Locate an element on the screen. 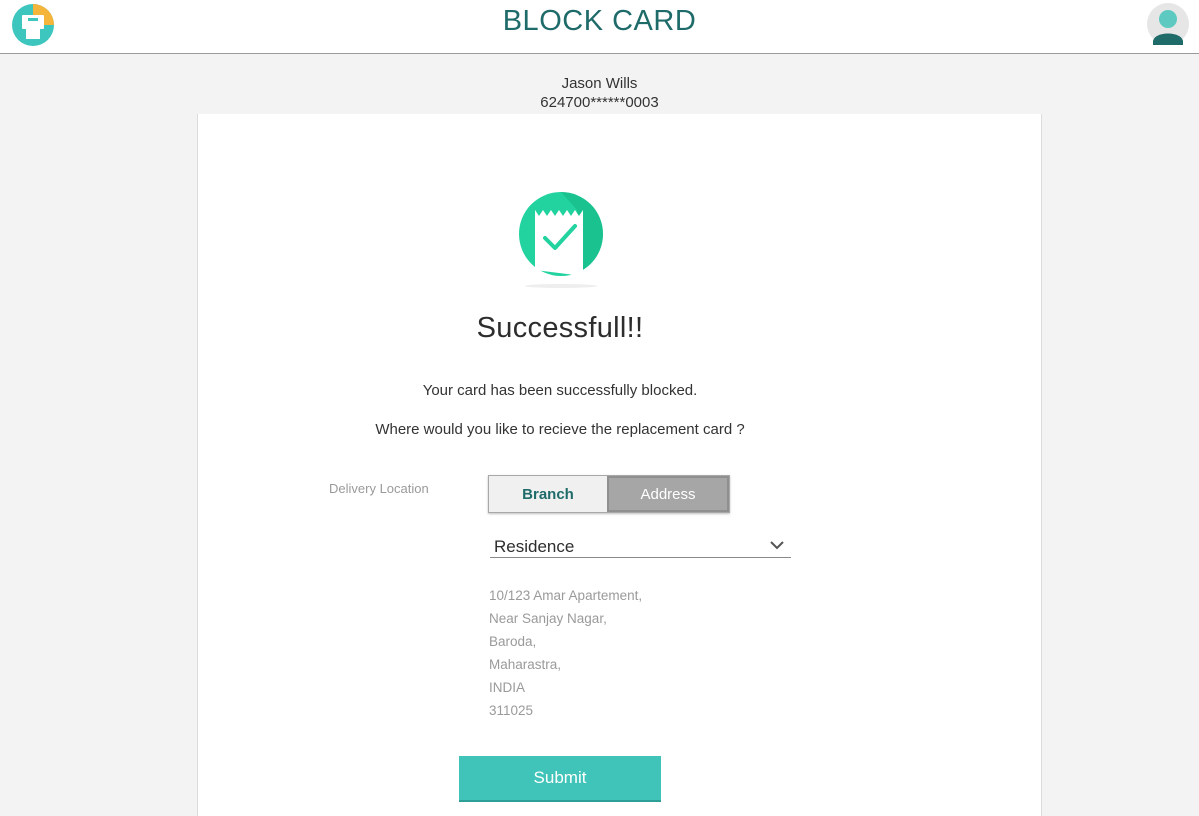 Image resolution: width=1199 pixels, height=816 pixels. branch-option-button: Branch is located at coordinates (548, 494).